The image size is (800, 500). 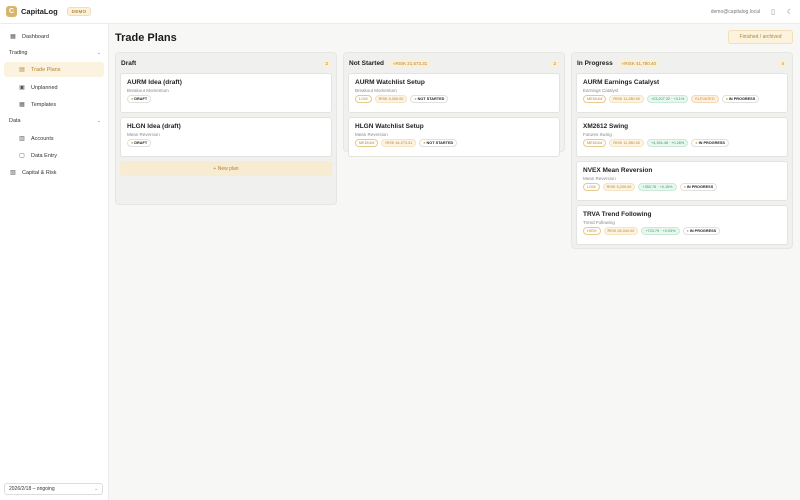 What do you see at coordinates (618, 170) in the screenshot?
I see `plan-card-title: NVEX Mean Reversion` at bounding box center [618, 170].